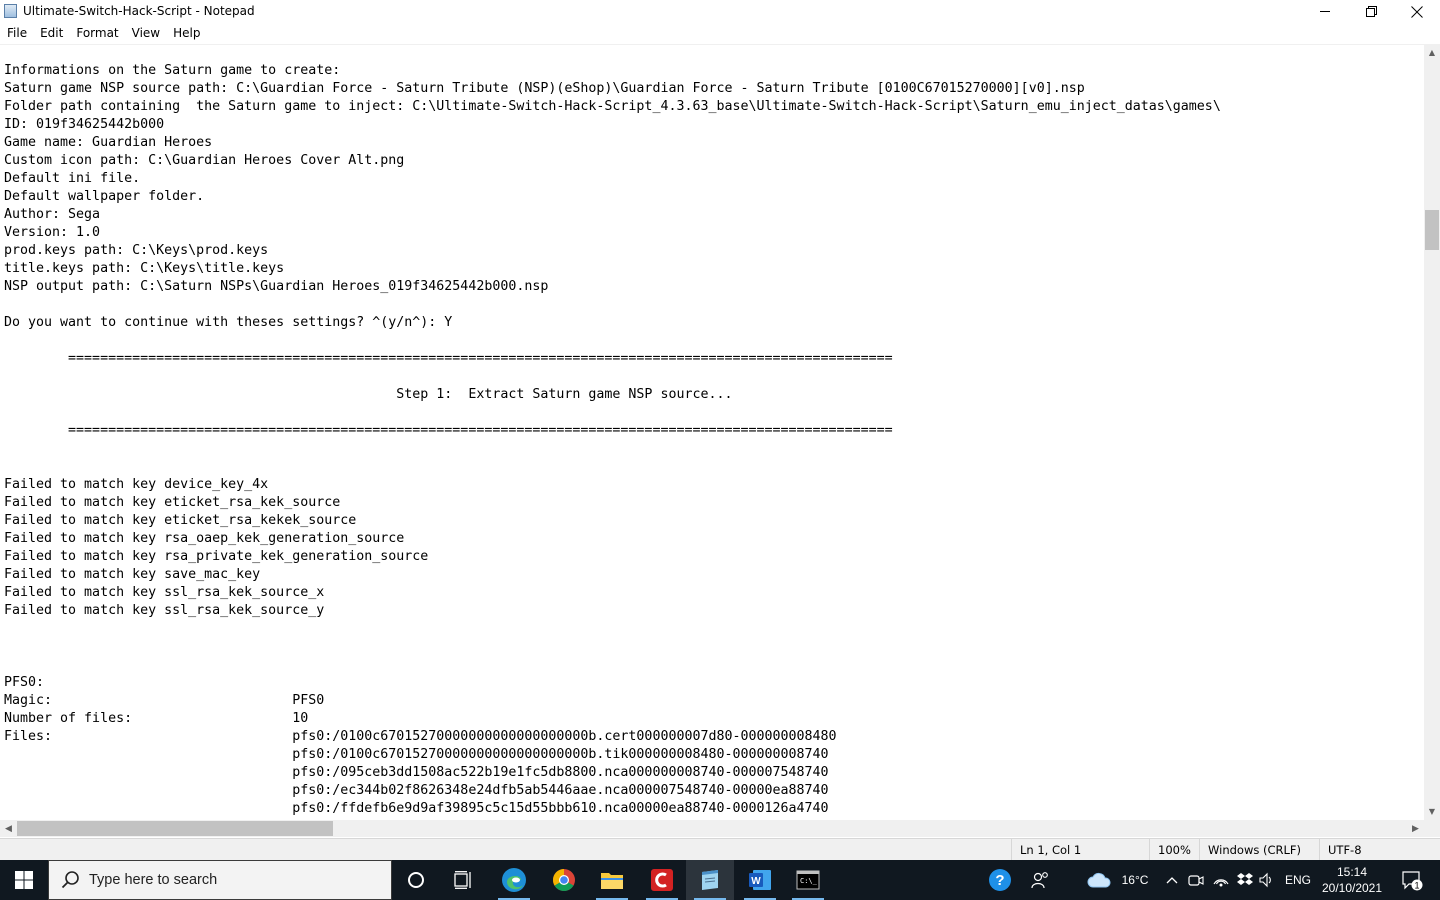  Describe the element at coordinates (612, 683) in the screenshot. I see `editor-line: PFS0:` at that location.